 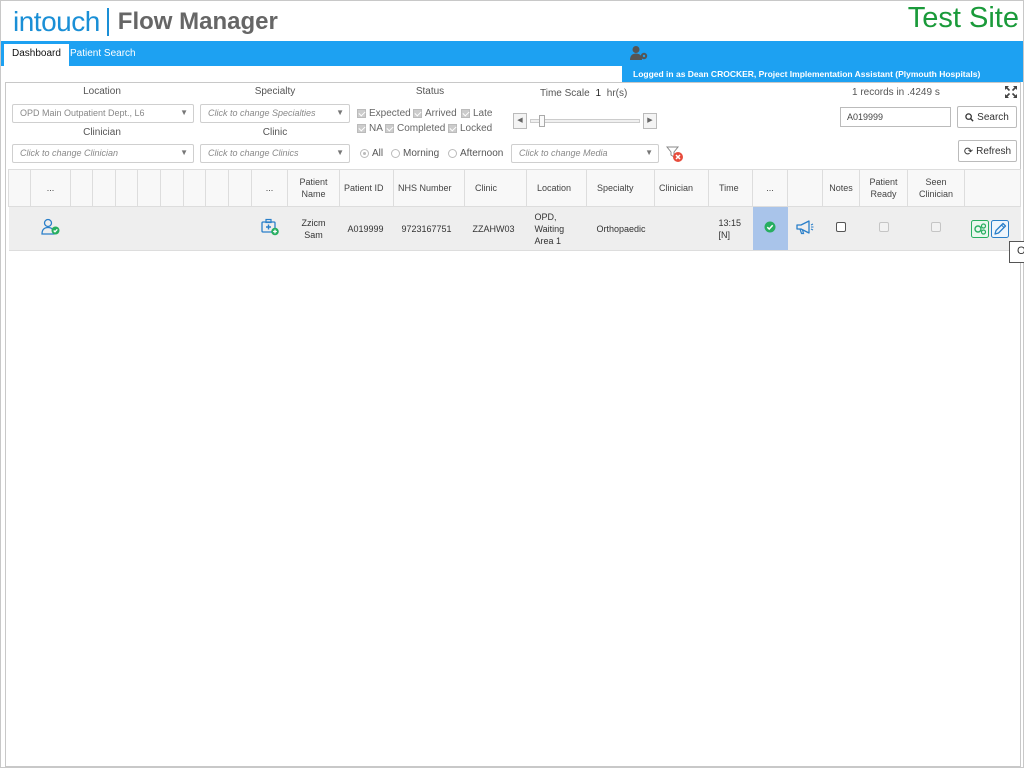 I want to click on status-na-checkbox: NA, so click(x=370, y=128).